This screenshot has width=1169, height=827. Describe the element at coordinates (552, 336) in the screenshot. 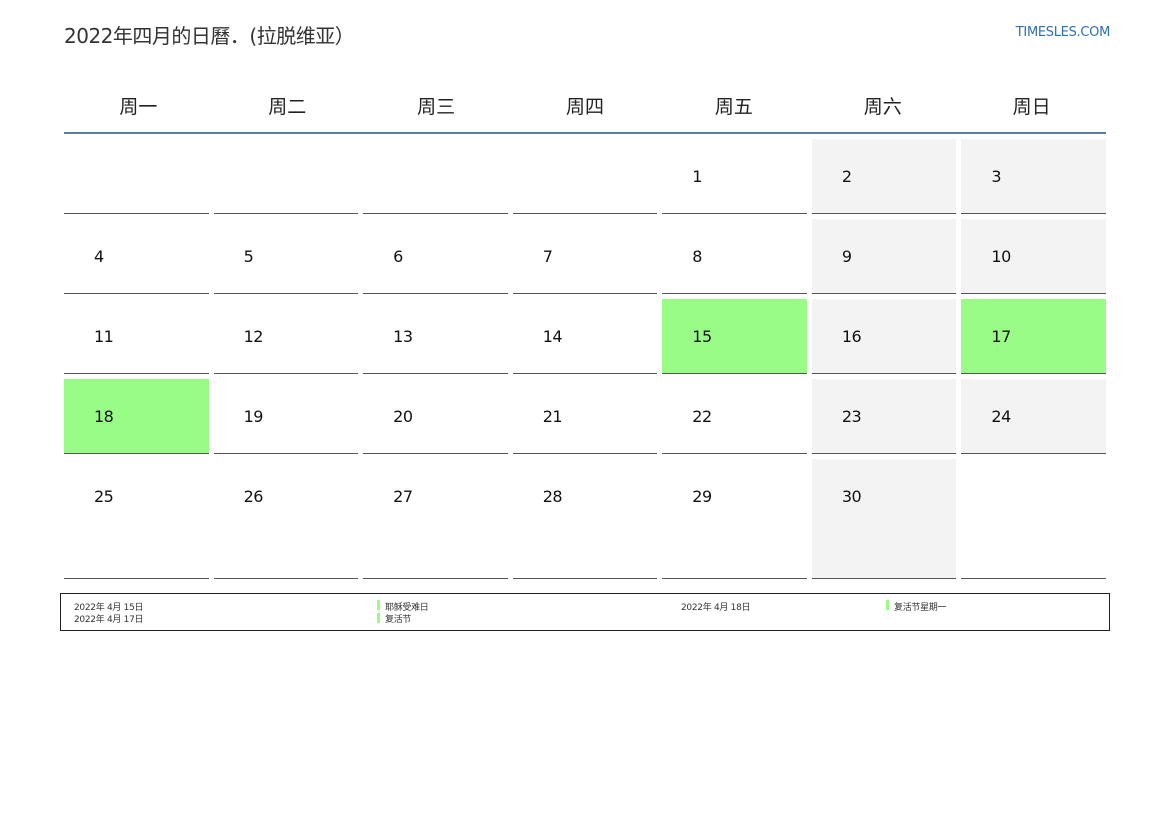

I see `day-number: 14` at that location.